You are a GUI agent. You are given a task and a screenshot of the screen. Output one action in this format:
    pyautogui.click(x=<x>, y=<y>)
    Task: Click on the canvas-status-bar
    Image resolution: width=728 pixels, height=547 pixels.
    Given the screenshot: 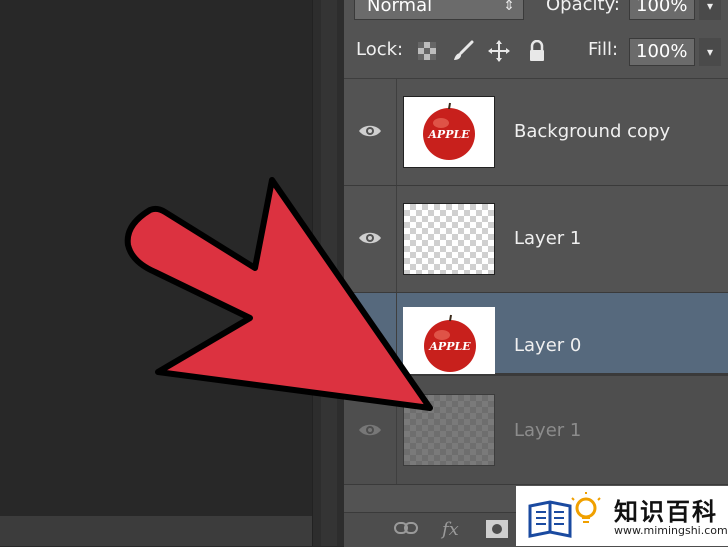 What is the action you would take?
    pyautogui.click(x=160, y=531)
    